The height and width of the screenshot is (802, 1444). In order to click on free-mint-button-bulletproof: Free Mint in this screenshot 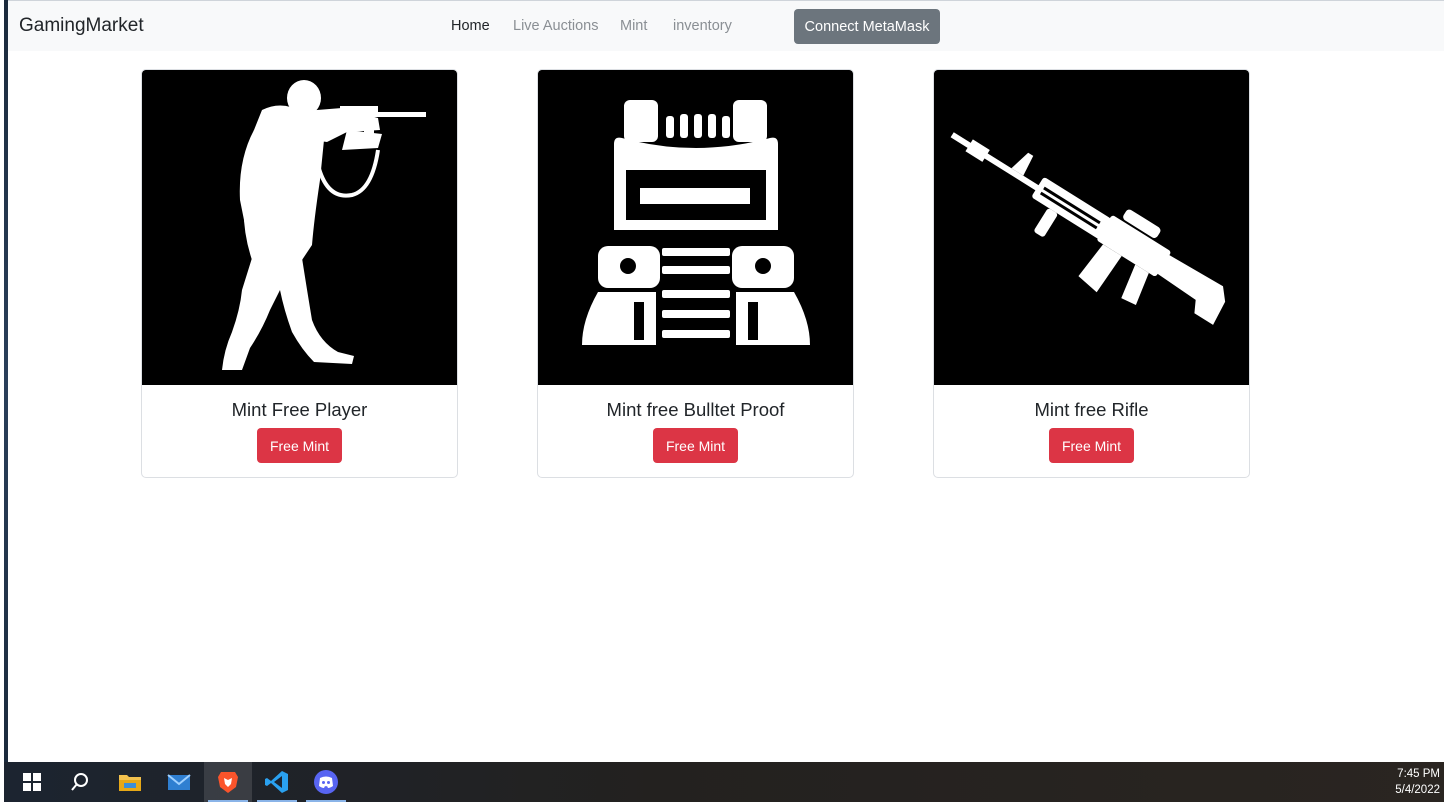, I will do `click(695, 445)`.